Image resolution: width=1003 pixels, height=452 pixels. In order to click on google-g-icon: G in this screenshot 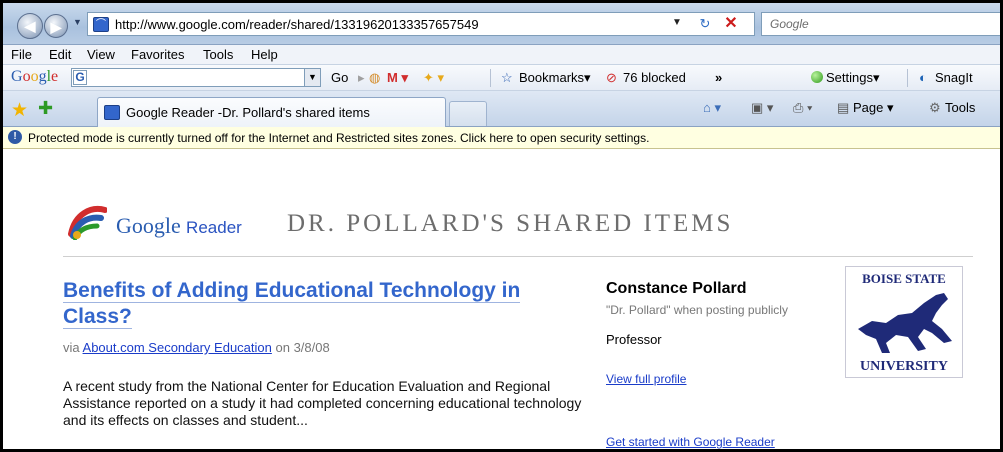, I will do `click(80, 77)`.